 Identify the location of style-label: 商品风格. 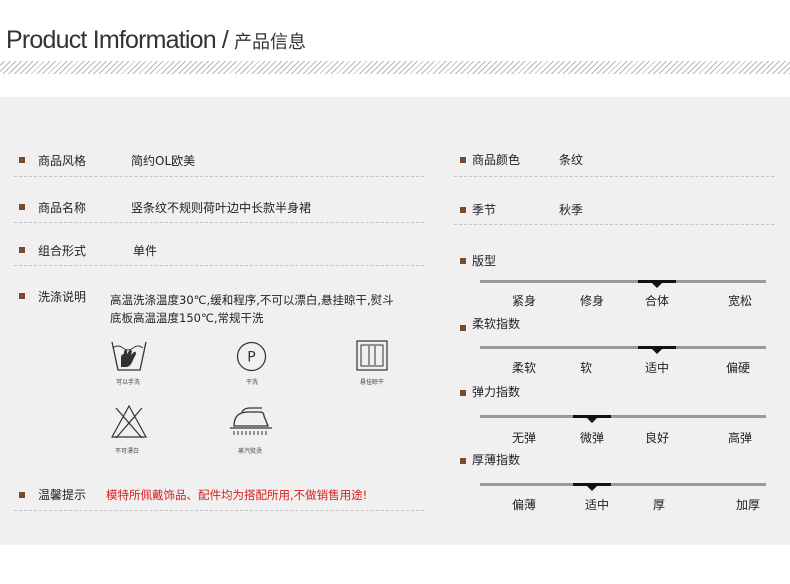
(62, 161).